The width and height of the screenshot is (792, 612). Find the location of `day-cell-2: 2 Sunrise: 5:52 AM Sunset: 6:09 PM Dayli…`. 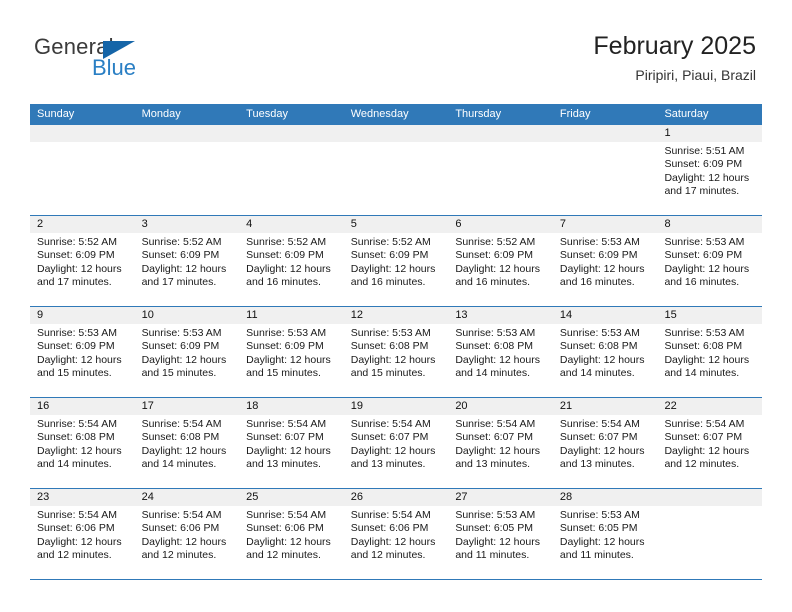

day-cell-2: 2 Sunrise: 5:52 AM Sunset: 6:09 PM Dayli… is located at coordinates (82, 261).